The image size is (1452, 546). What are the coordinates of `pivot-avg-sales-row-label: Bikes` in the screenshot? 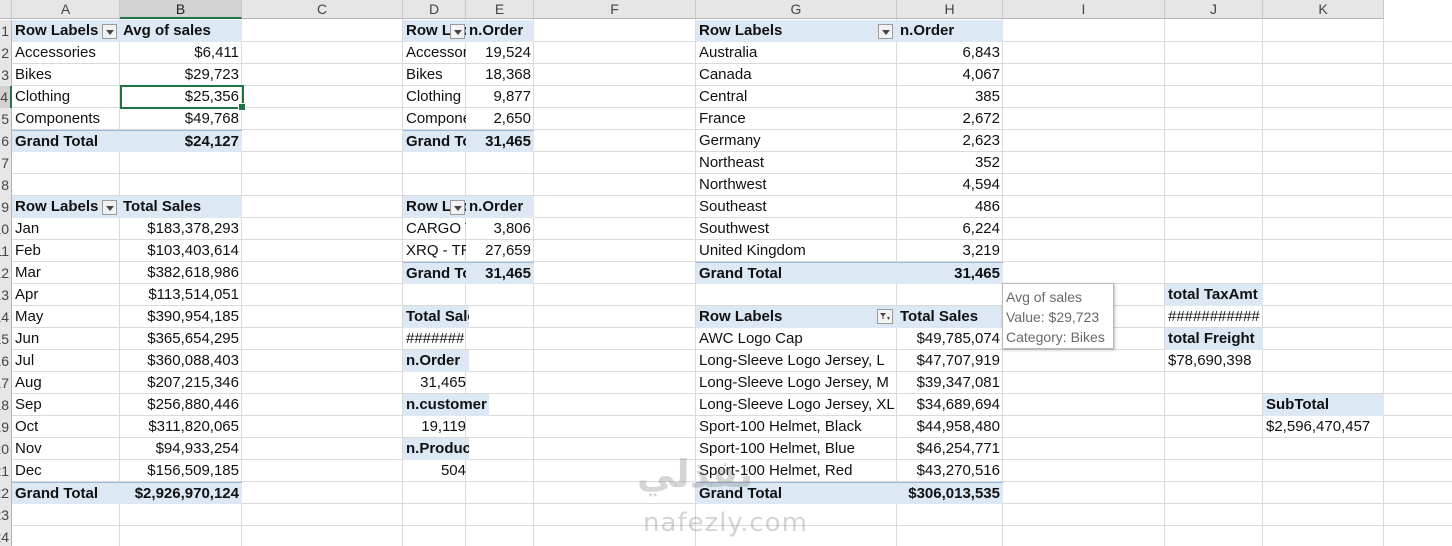 It's located at (33, 74).